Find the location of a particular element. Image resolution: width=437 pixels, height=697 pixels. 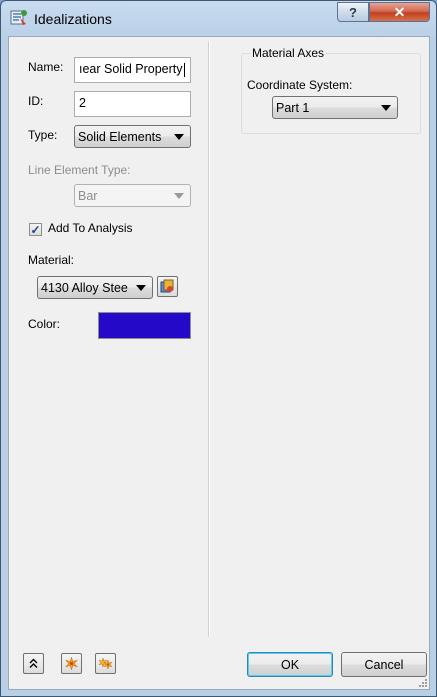

add-to-analysis-checkbox: ✓ is located at coordinates (35, 229).